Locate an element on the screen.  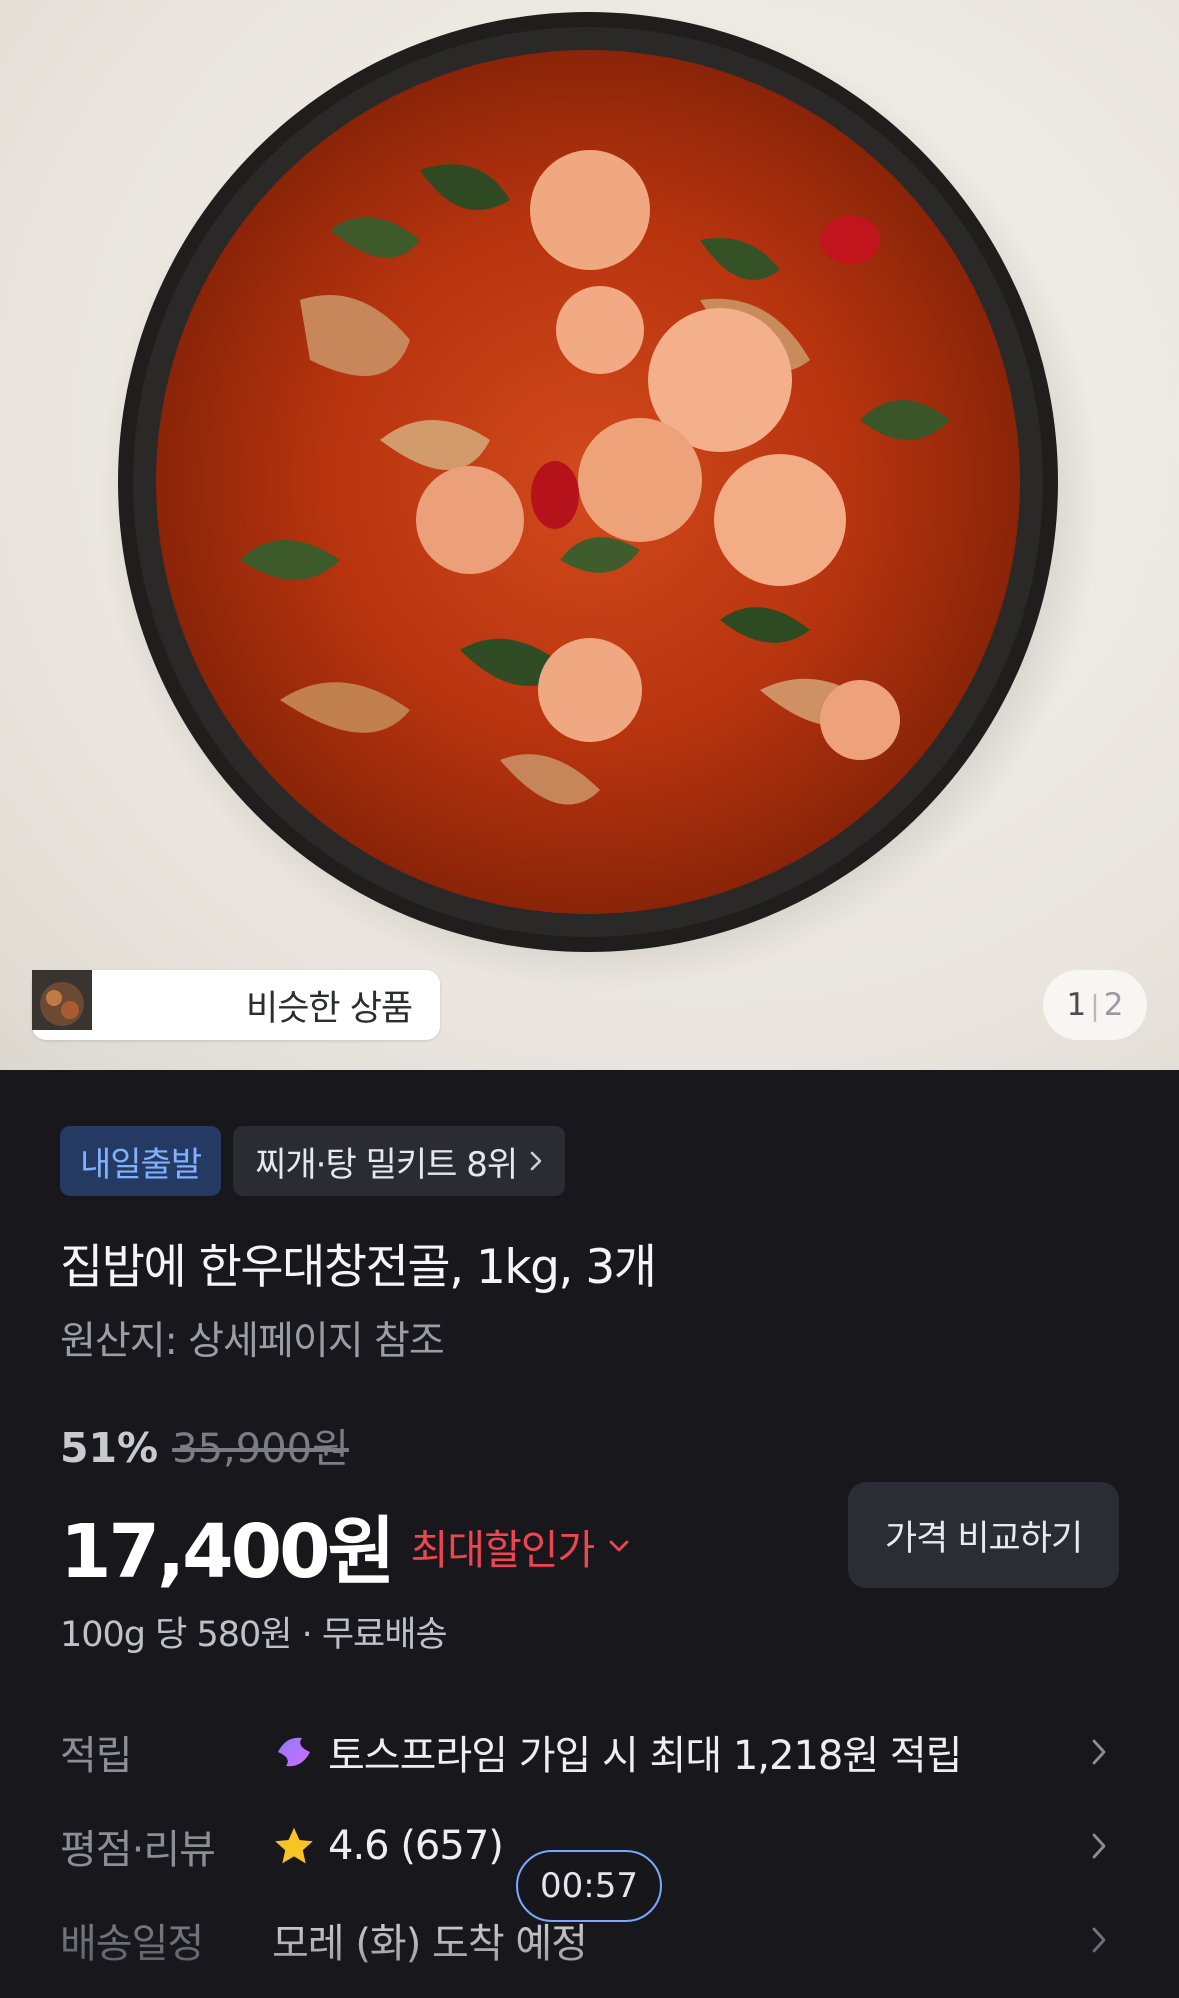
rating-review-label: 평점·리뷰 is located at coordinates (138, 1850).